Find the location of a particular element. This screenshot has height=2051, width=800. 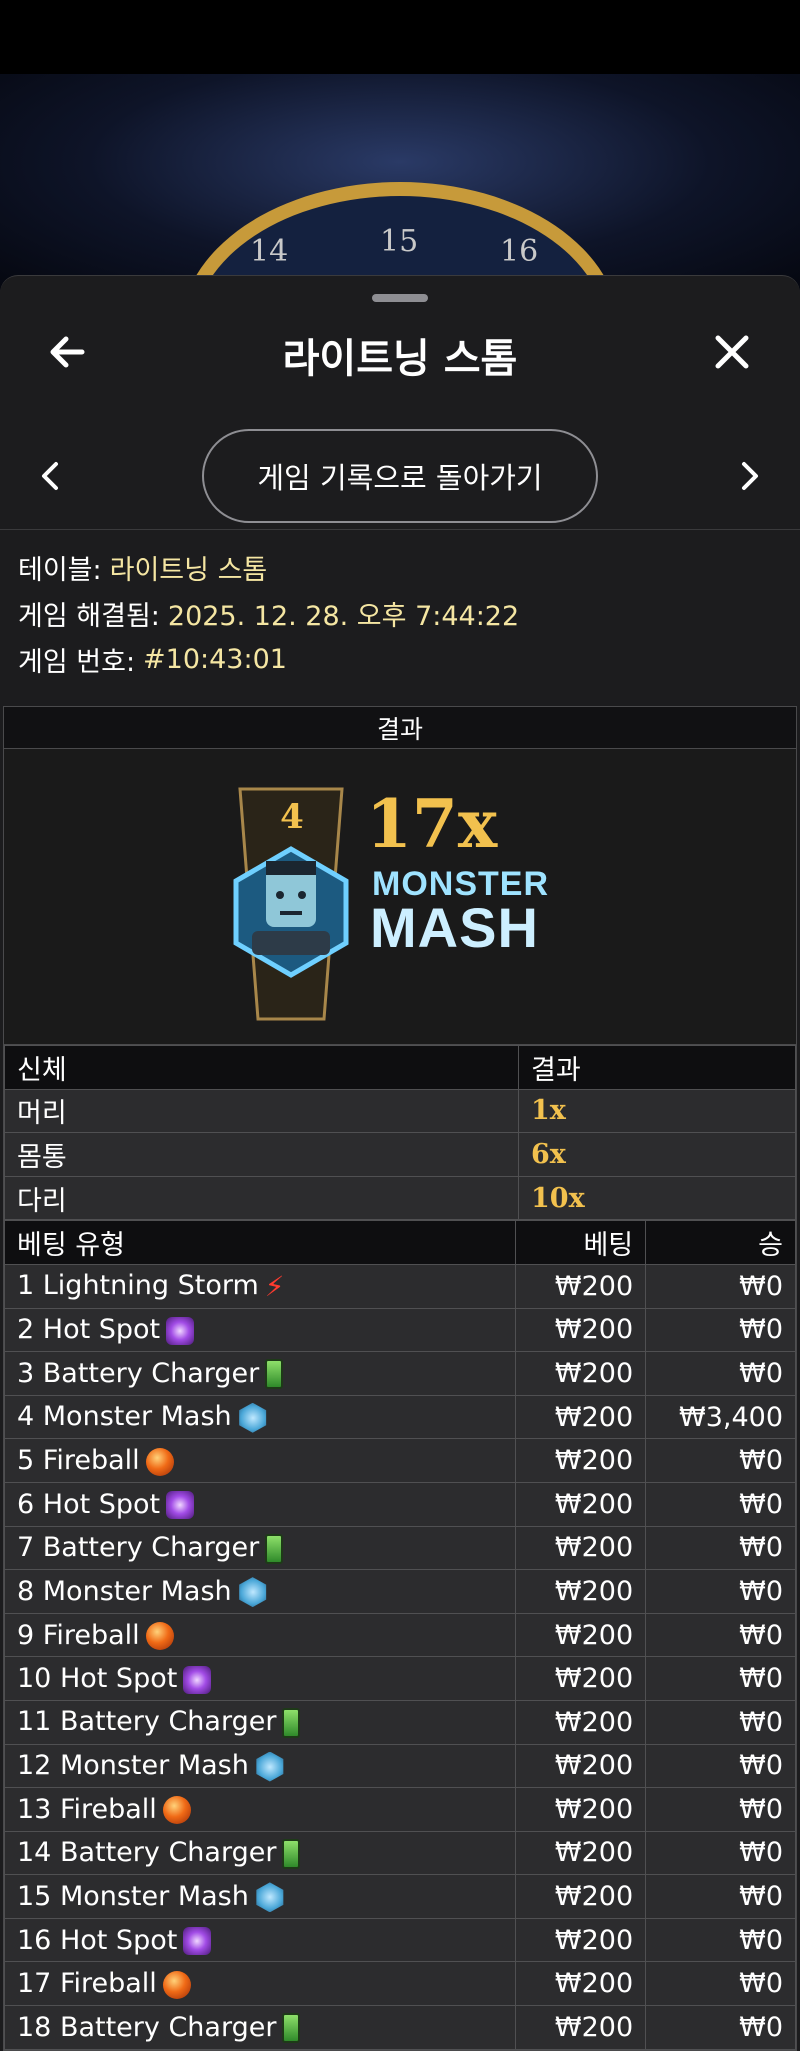

result-graphic: 4 17x MONSTER MASH is located at coordinates (400, 897).